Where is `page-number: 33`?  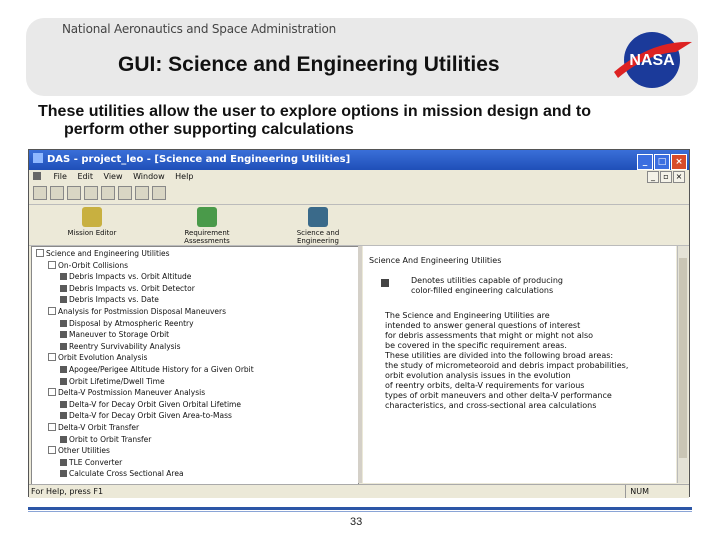
page-number: 33 is located at coordinates (356, 522).